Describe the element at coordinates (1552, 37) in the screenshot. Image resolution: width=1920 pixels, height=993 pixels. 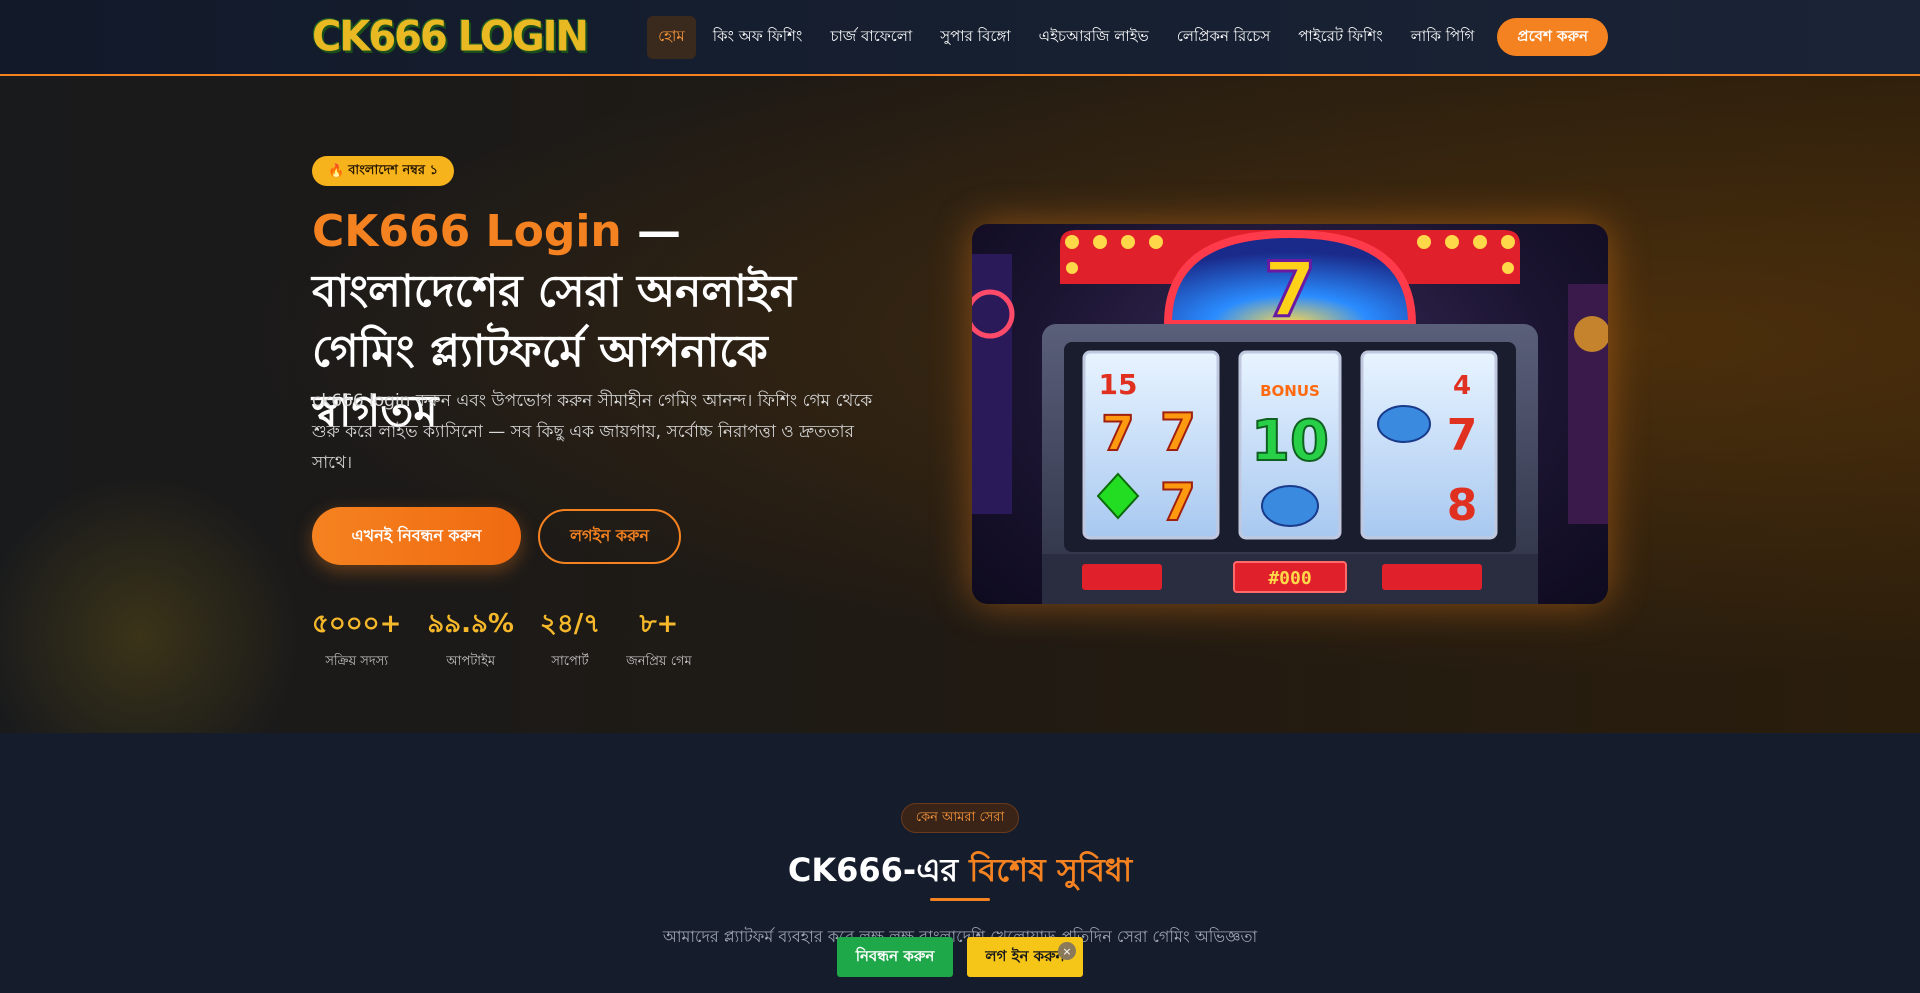
I see `enter-button: প্রবেশ করুন` at that location.